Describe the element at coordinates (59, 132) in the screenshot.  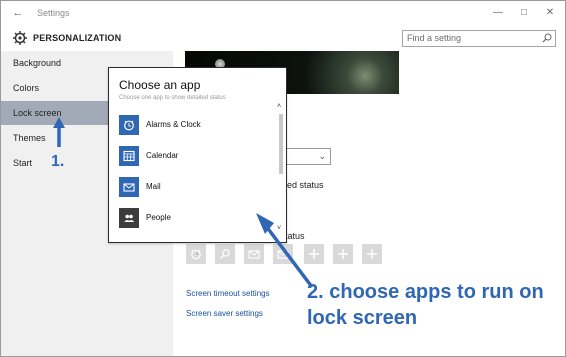
I see `step-1-arrow` at that location.